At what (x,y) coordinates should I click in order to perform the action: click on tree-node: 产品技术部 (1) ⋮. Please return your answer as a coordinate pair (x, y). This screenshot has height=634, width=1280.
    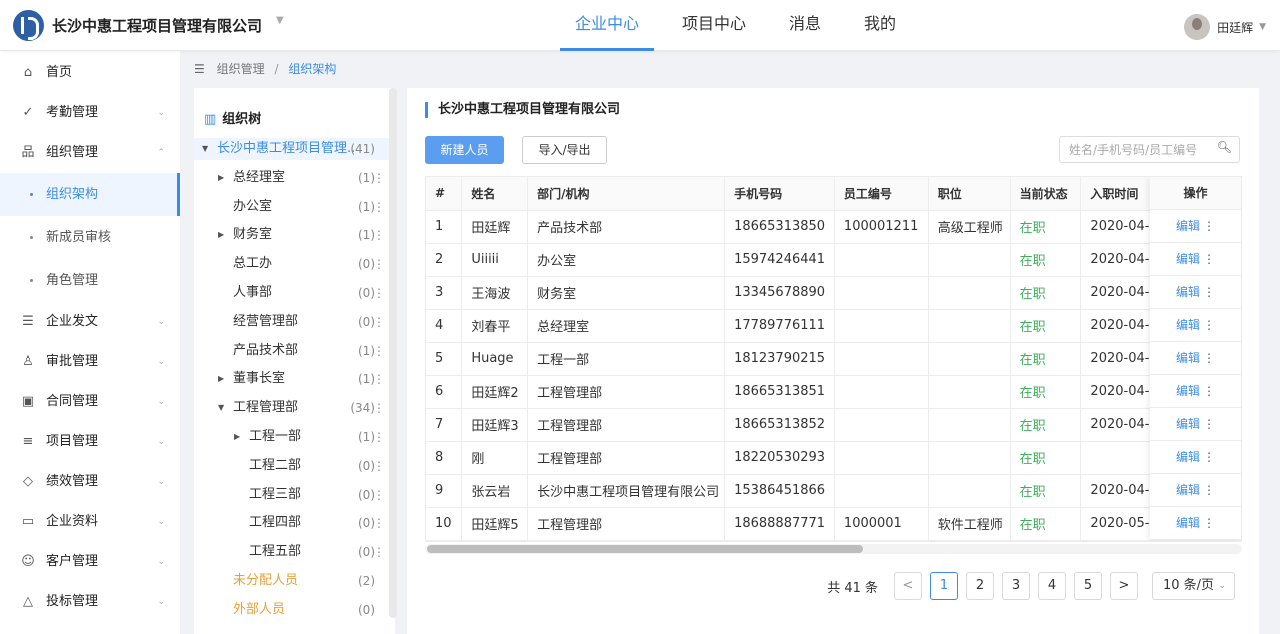
    Looking at the image, I should click on (294, 351).